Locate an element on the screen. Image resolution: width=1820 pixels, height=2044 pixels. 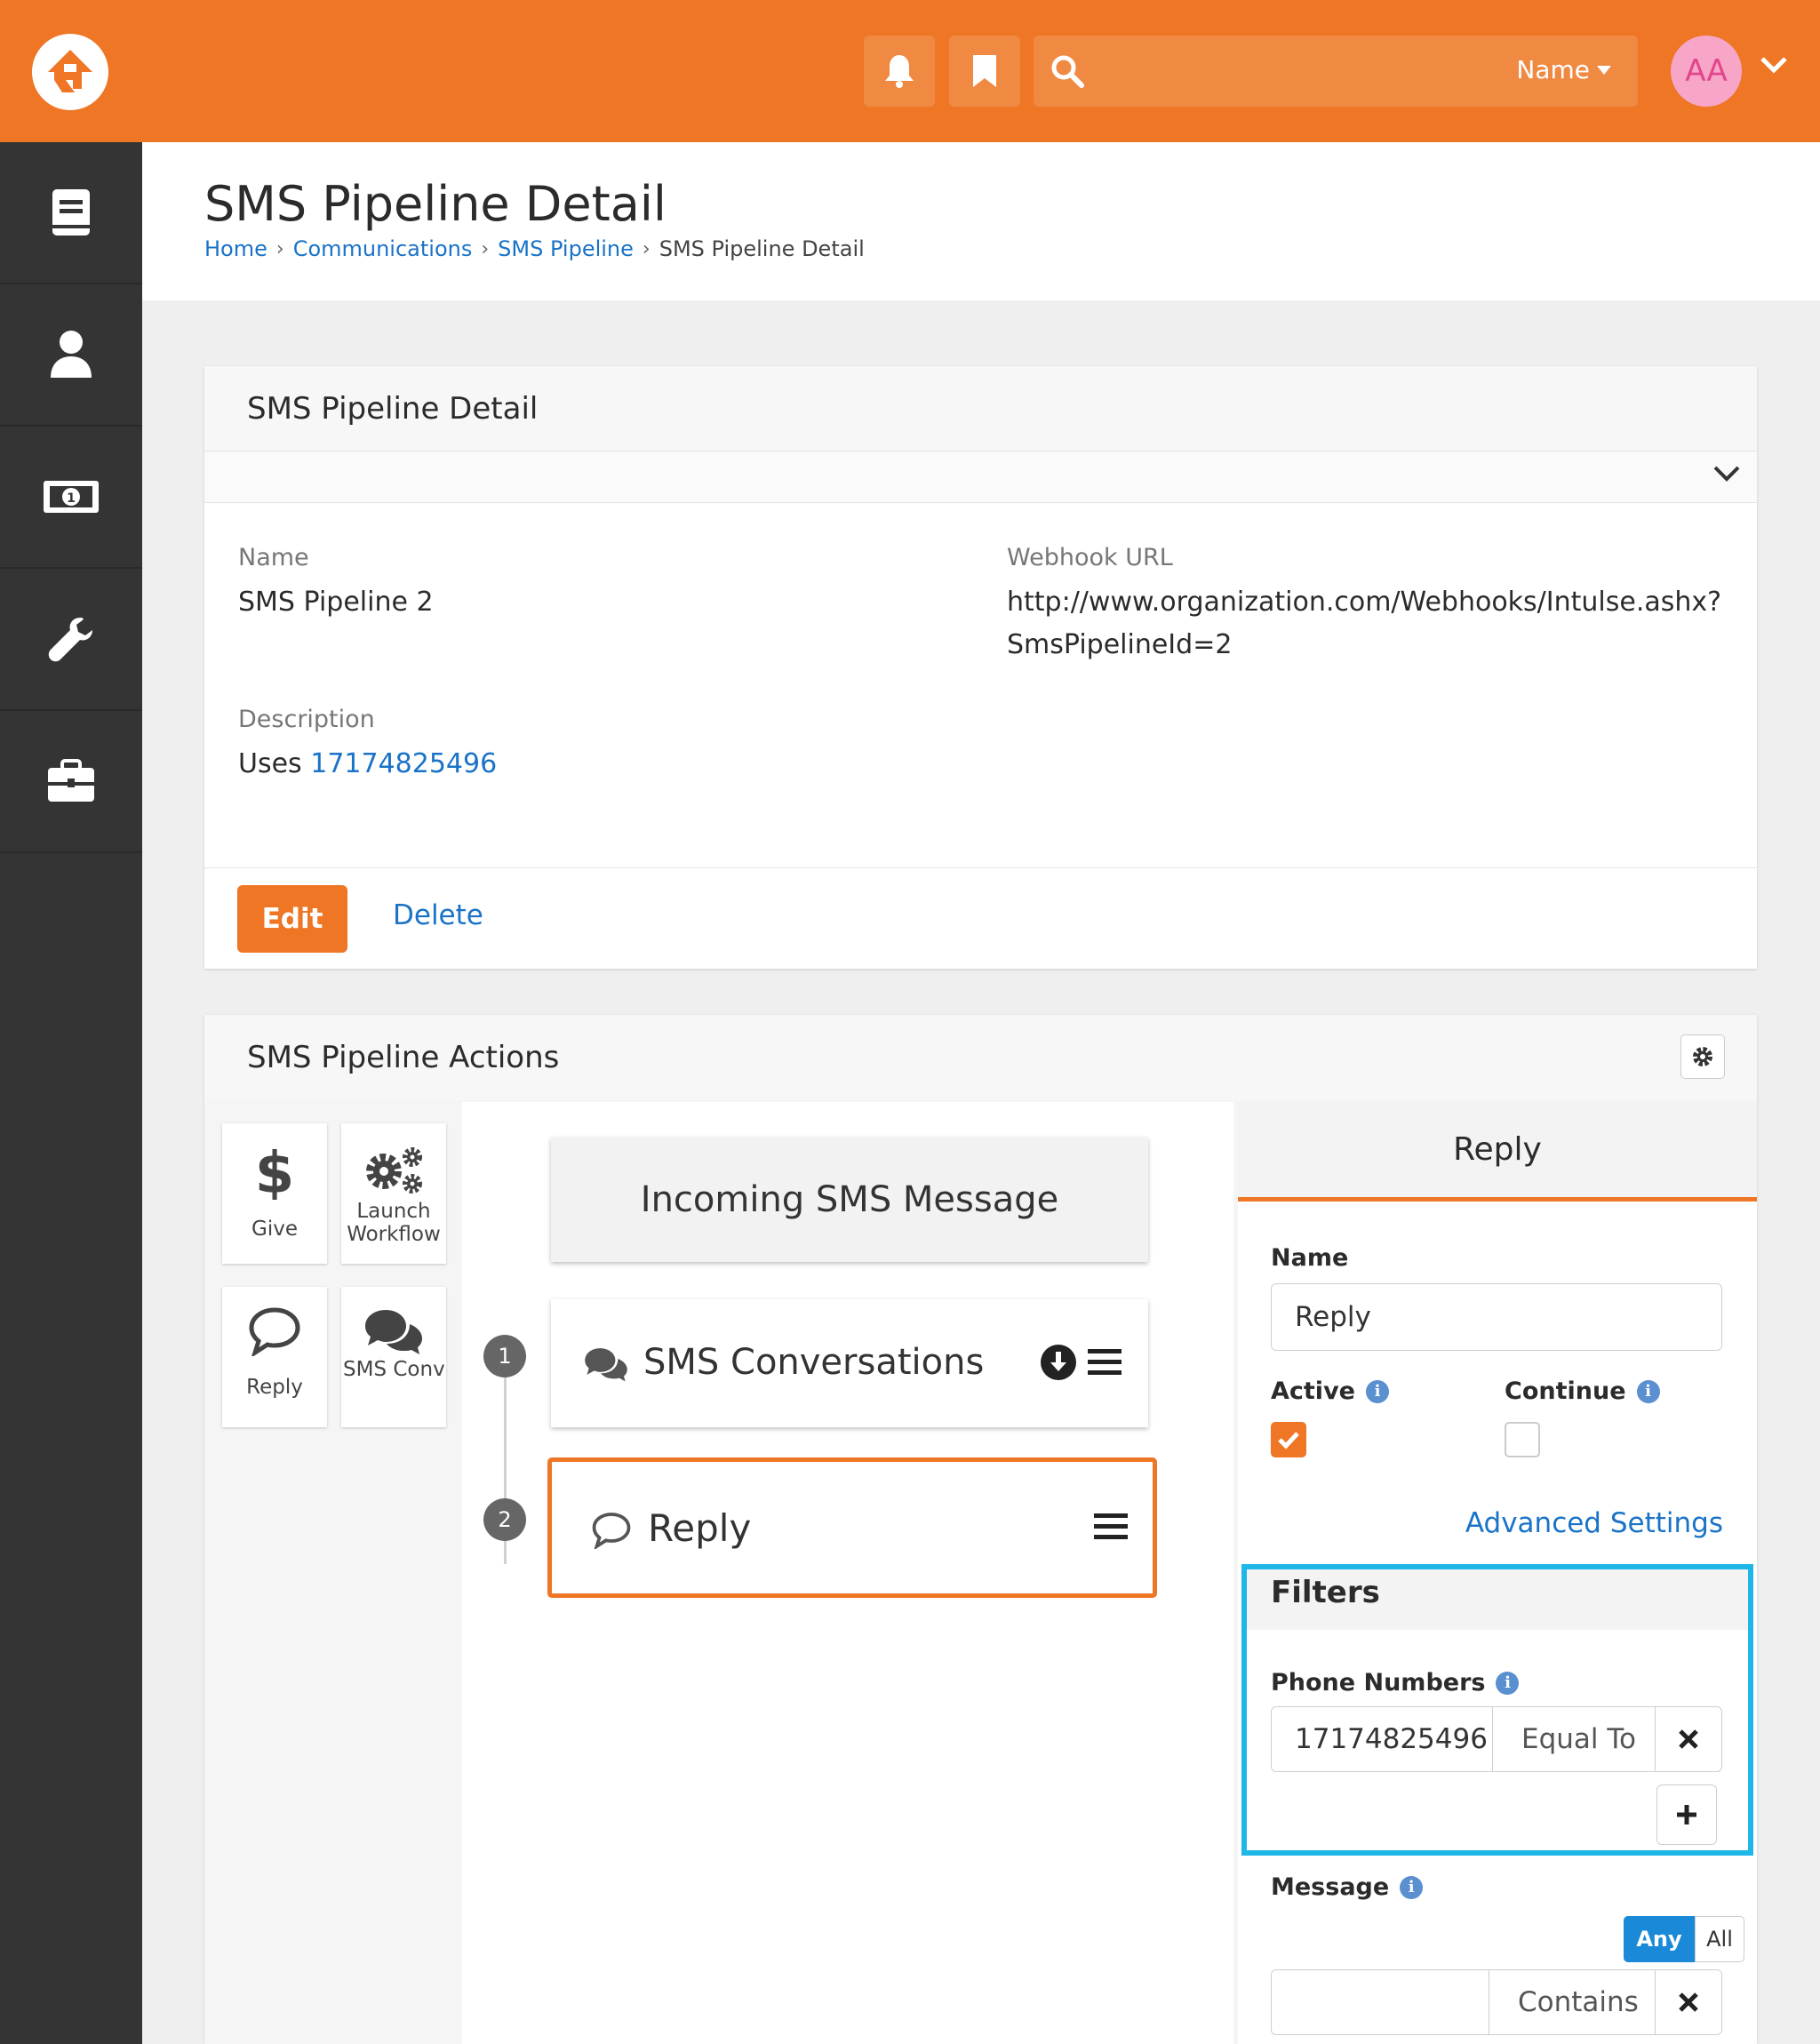
caret-down-icon is located at coordinates (1604, 70).